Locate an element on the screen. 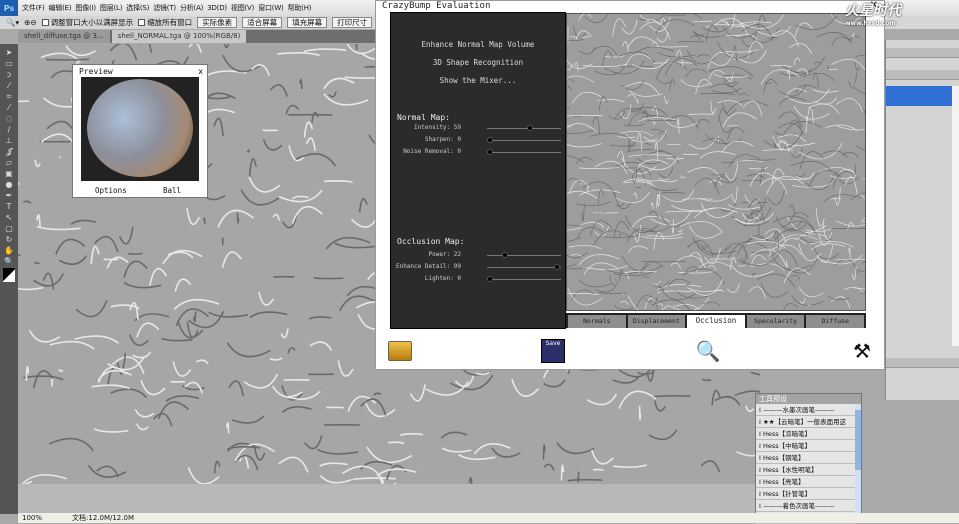  crop-tool-icon: ⌗ is located at coordinates (9, 96).